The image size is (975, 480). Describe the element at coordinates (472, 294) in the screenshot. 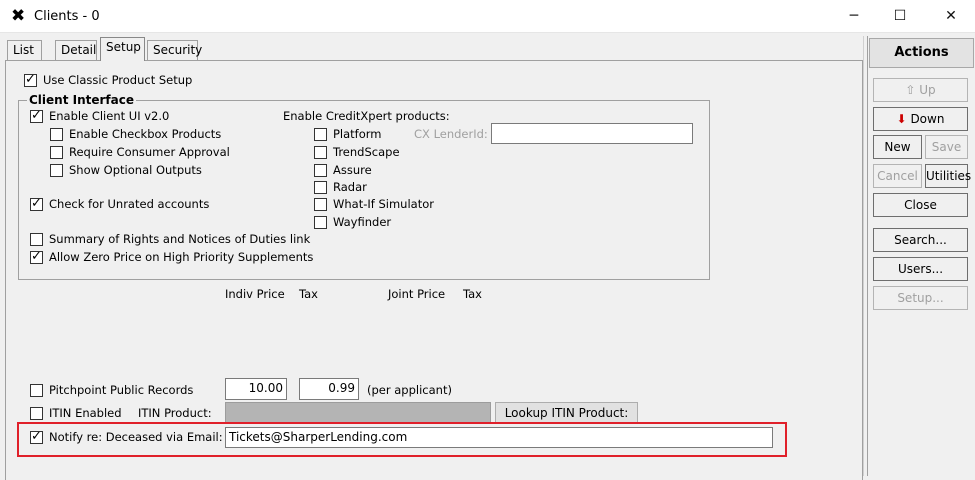

I see `joint-tax-header: Tax` at that location.